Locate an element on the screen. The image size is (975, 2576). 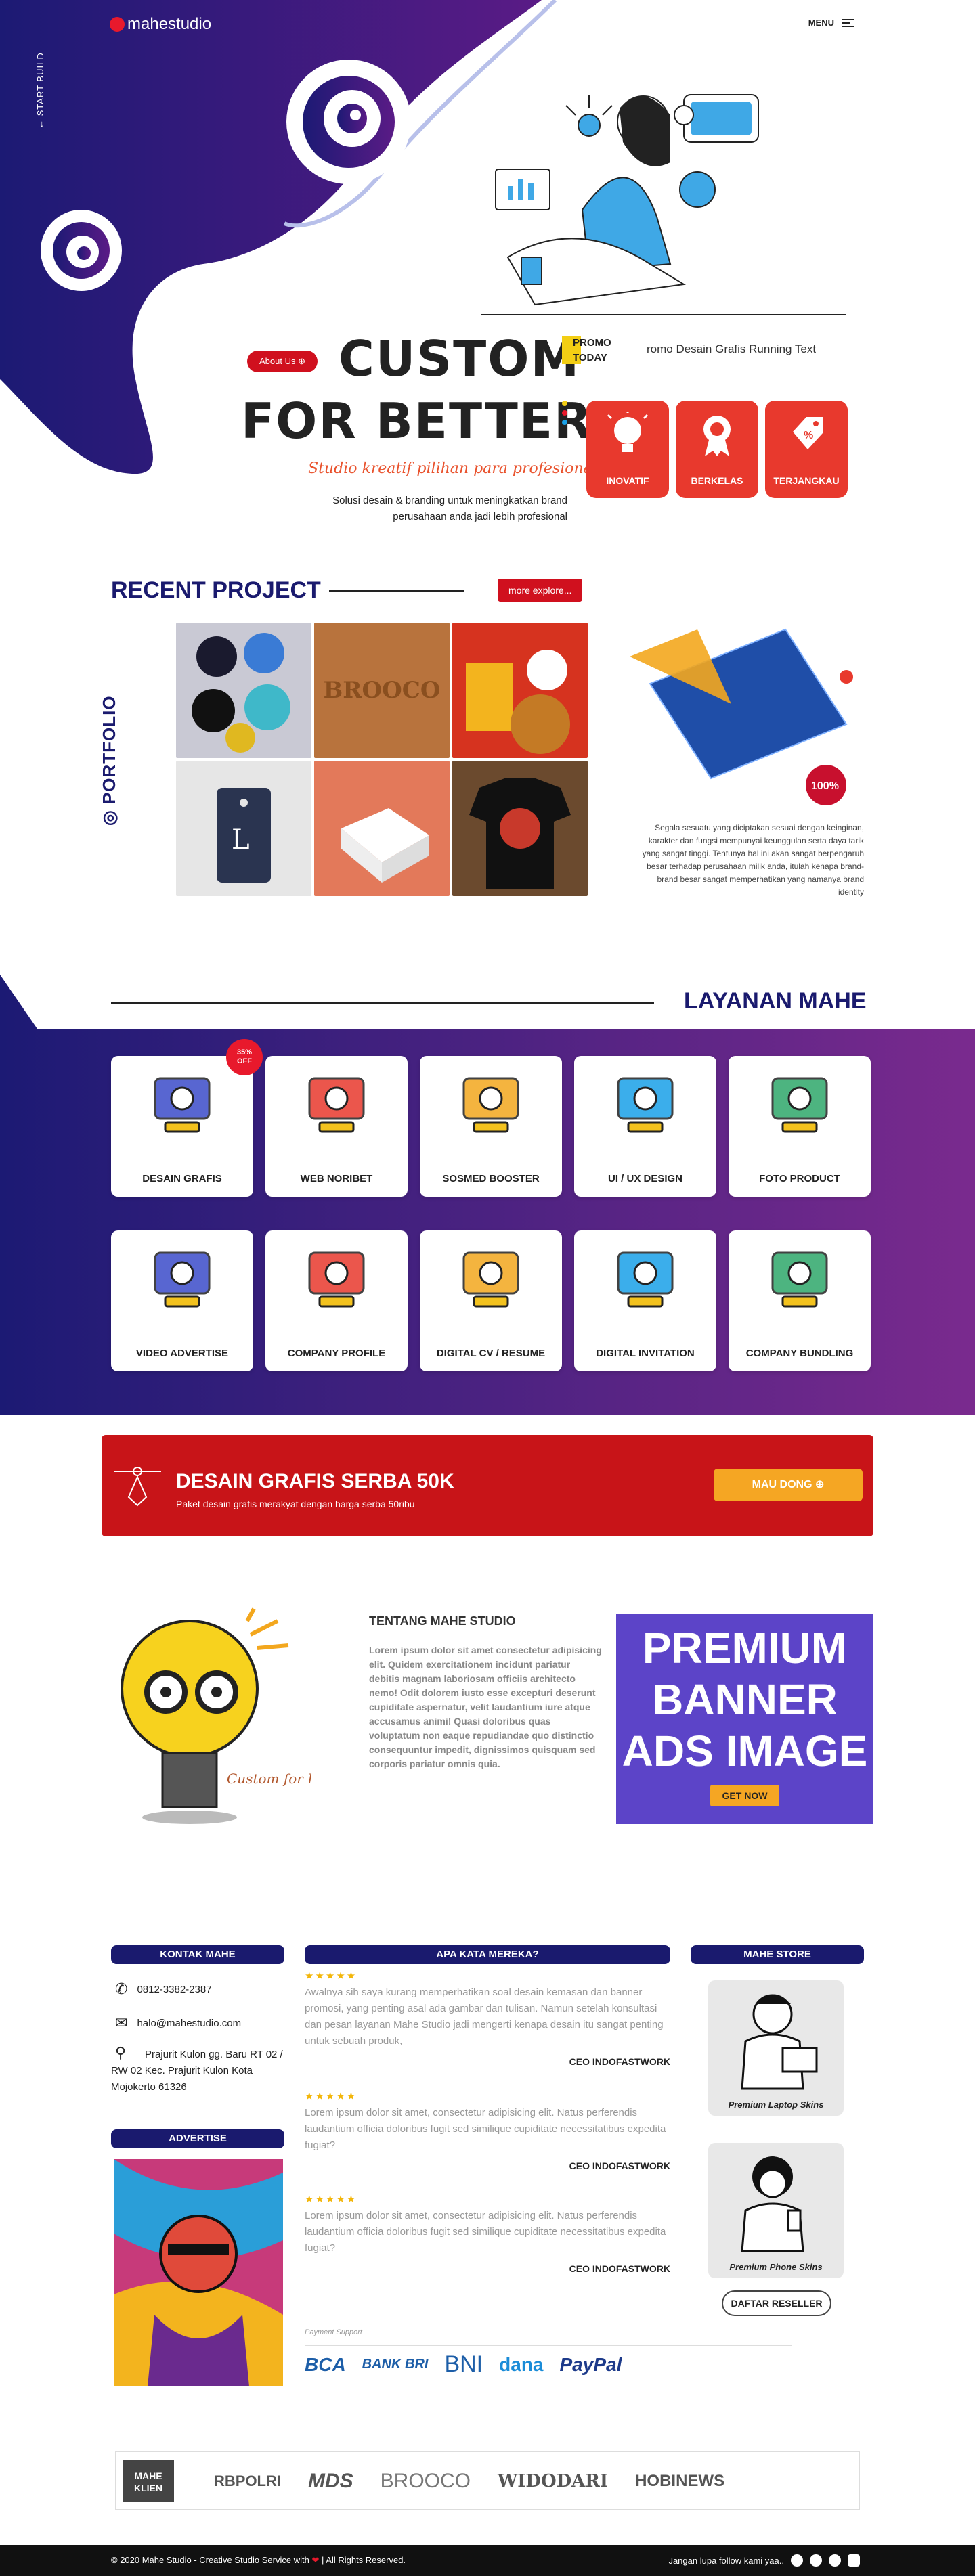
lightbulb-mascot: Custom for Better is located at coordinates (216, 1715).